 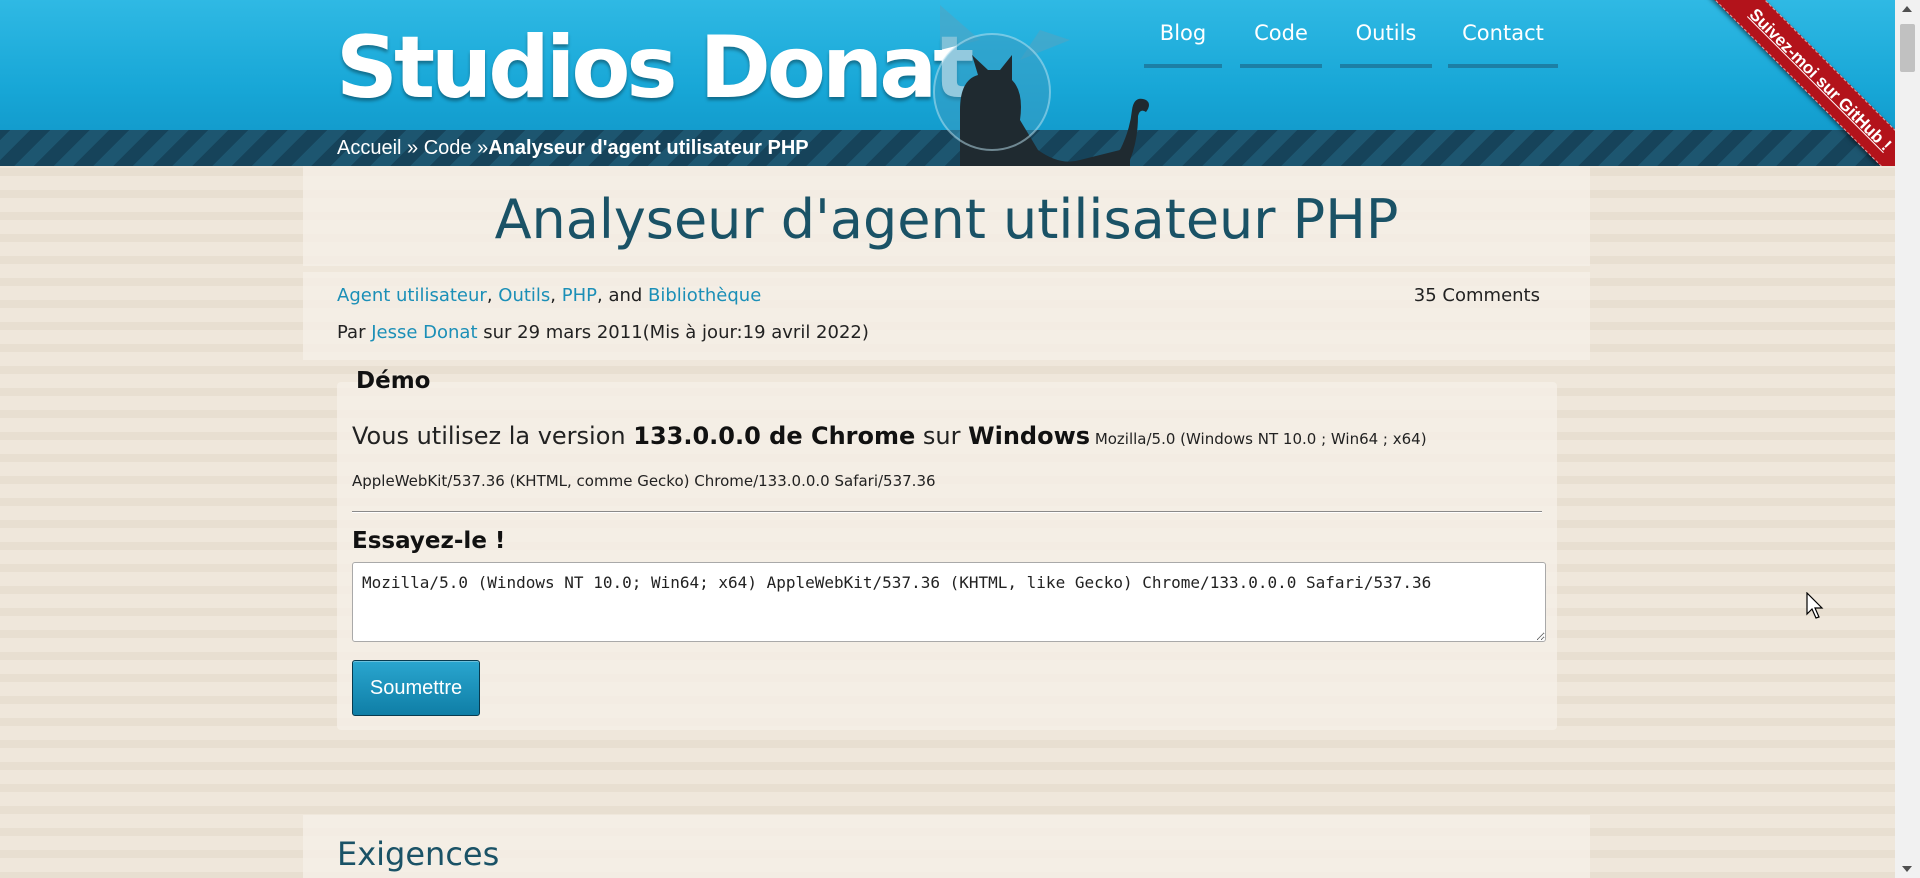 I want to click on submit-button: Soumettre, so click(x=416, y=688).